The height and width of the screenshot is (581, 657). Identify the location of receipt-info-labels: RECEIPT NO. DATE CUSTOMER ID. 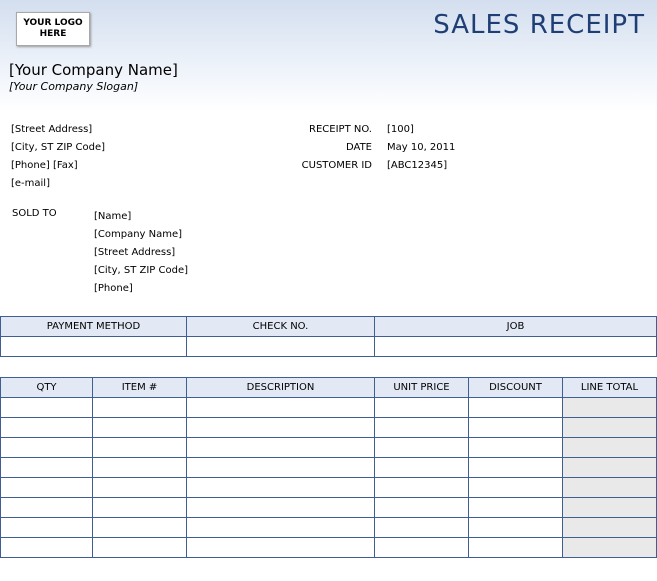
(326, 148).